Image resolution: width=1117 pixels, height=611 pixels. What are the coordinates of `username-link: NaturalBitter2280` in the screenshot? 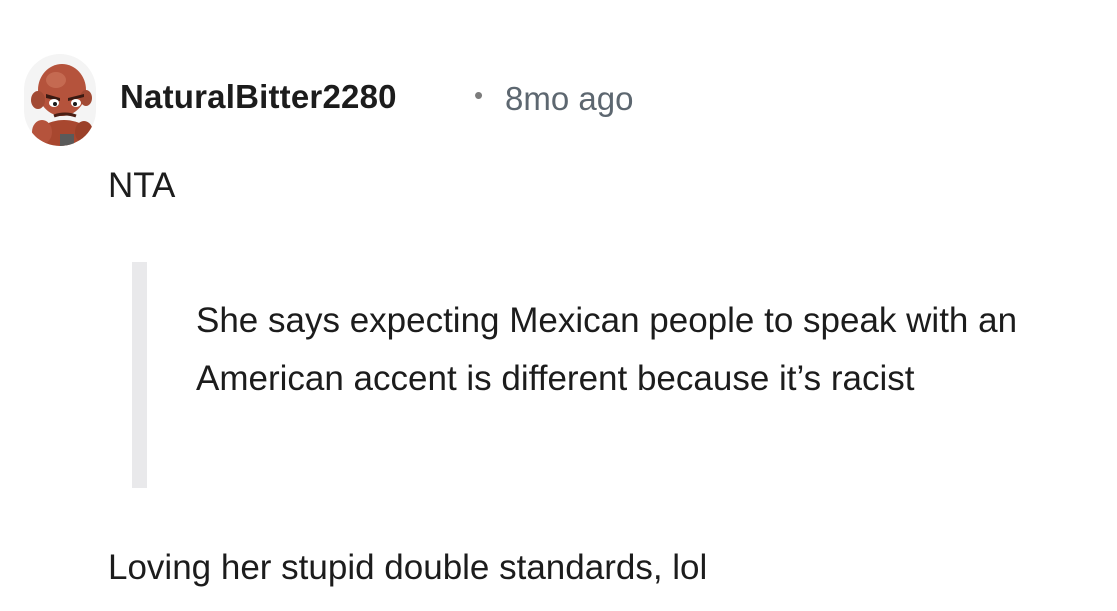 It's located at (258, 97).